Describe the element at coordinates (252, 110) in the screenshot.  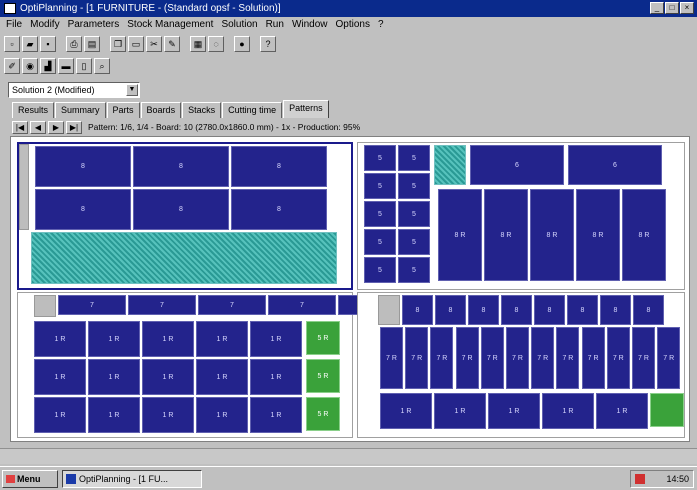
I see `tab-cutting-time: Cutting time` at that location.